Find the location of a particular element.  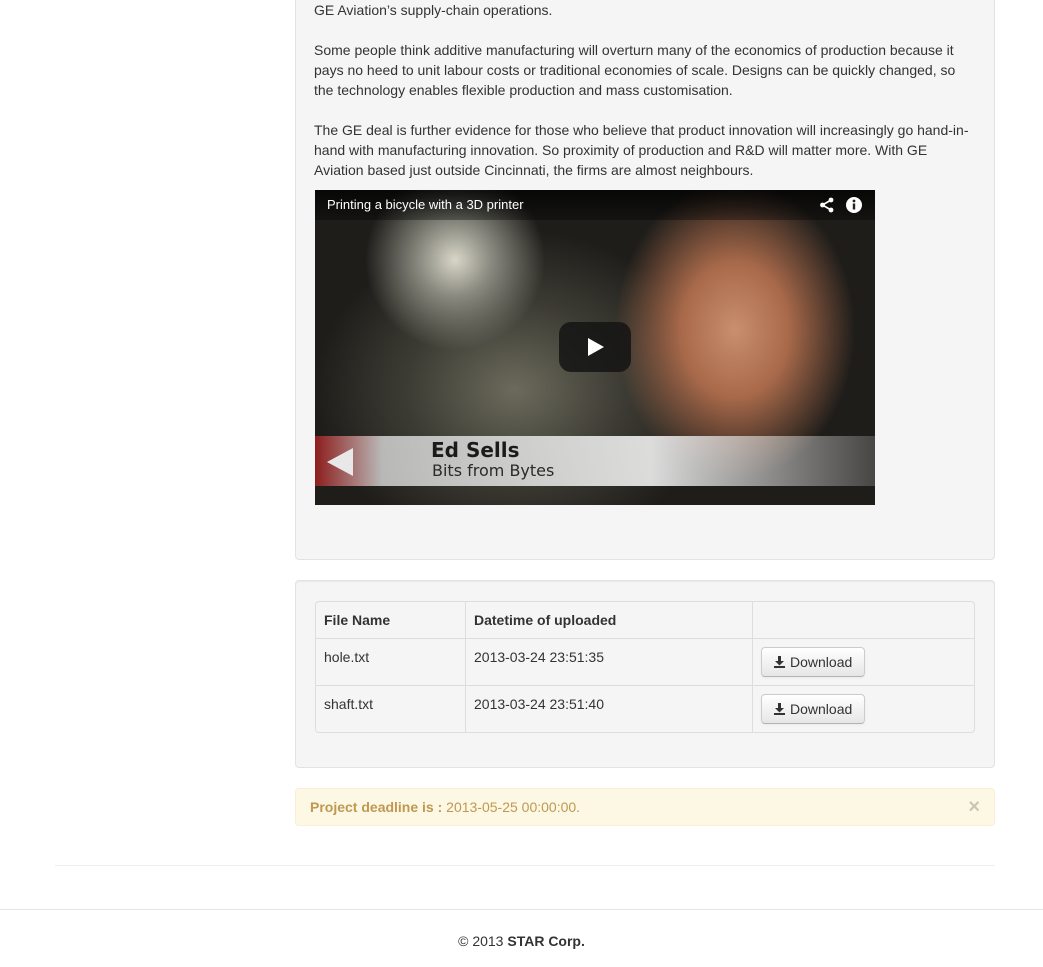

file-name-cell: shaft.txt is located at coordinates (390, 708).